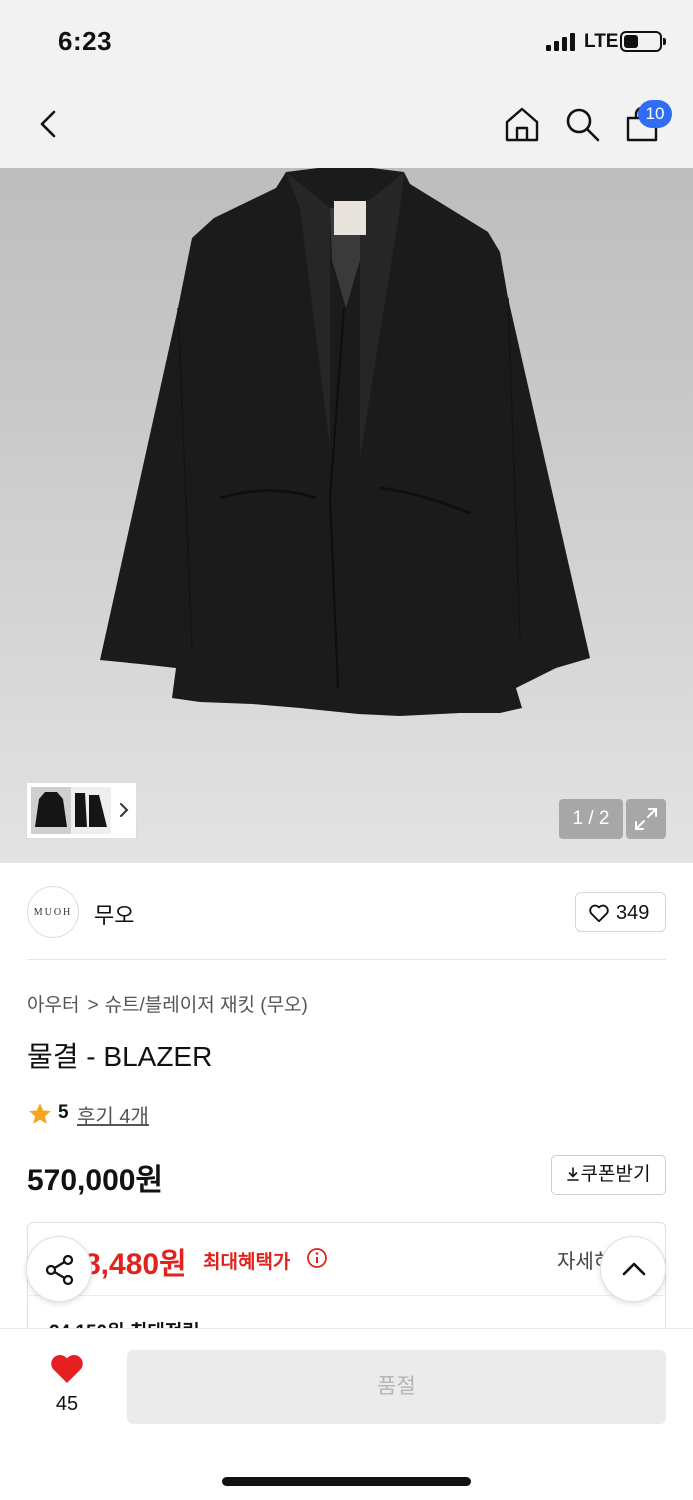 The image size is (693, 1500). What do you see at coordinates (124, 810) in the screenshot?
I see `chevron-right-icon` at bounding box center [124, 810].